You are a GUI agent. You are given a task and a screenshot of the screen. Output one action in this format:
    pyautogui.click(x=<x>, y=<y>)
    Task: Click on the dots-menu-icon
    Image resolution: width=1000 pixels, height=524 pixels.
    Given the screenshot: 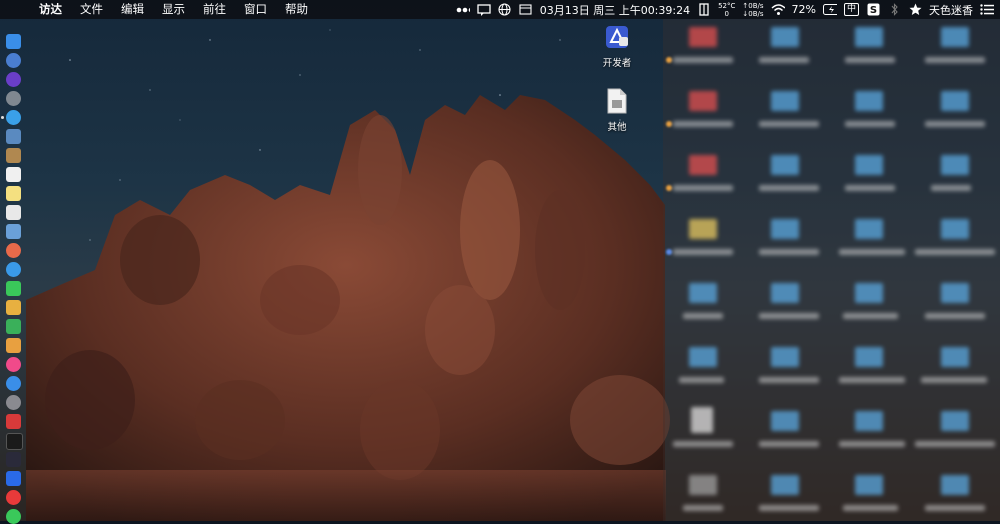 What is the action you would take?
    pyautogui.click(x=463, y=10)
    